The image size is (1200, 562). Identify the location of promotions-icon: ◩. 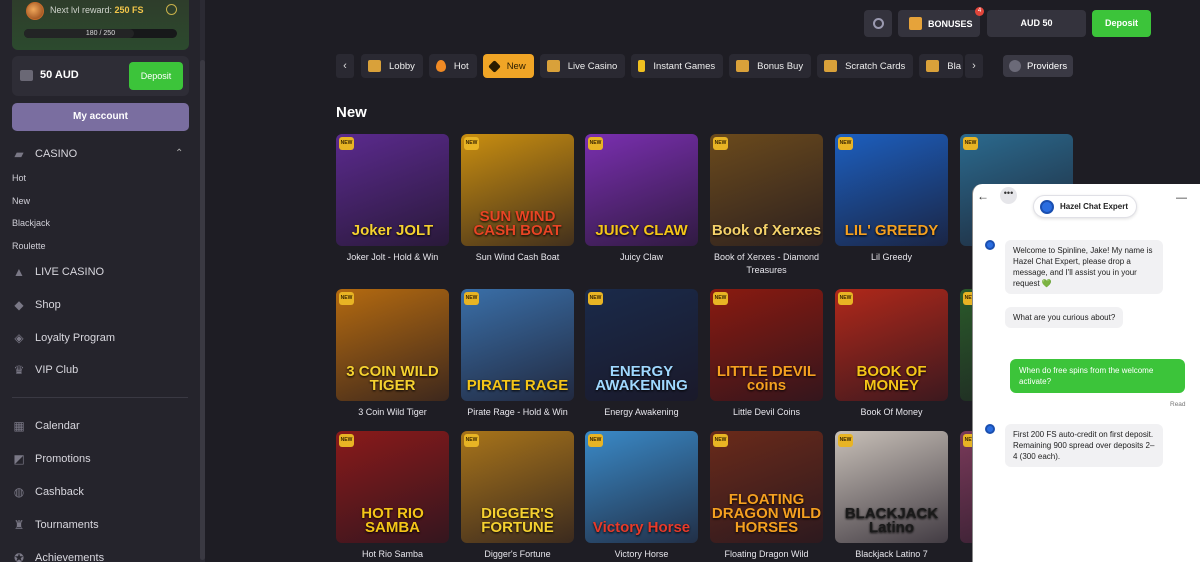
(19, 459).